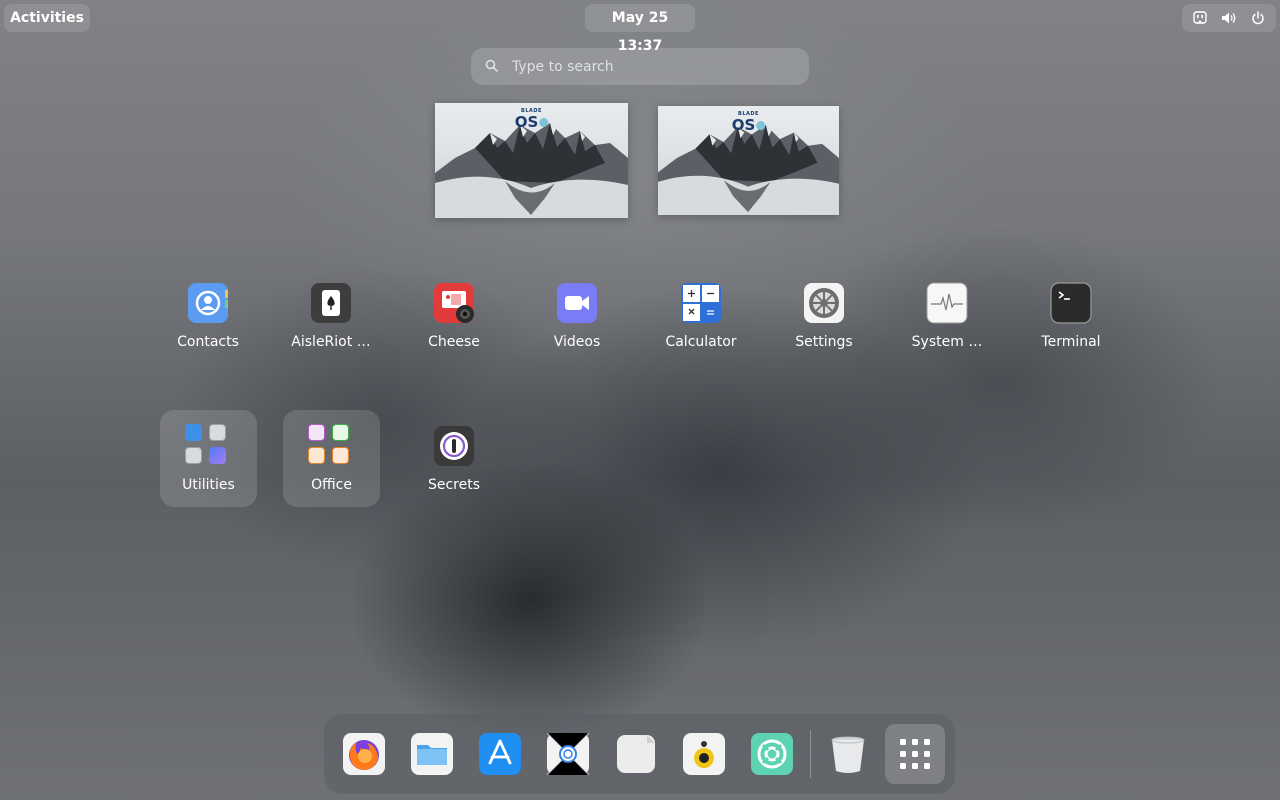 This screenshot has width=1280, height=800. I want to click on app-label: Secrets, so click(454, 485).